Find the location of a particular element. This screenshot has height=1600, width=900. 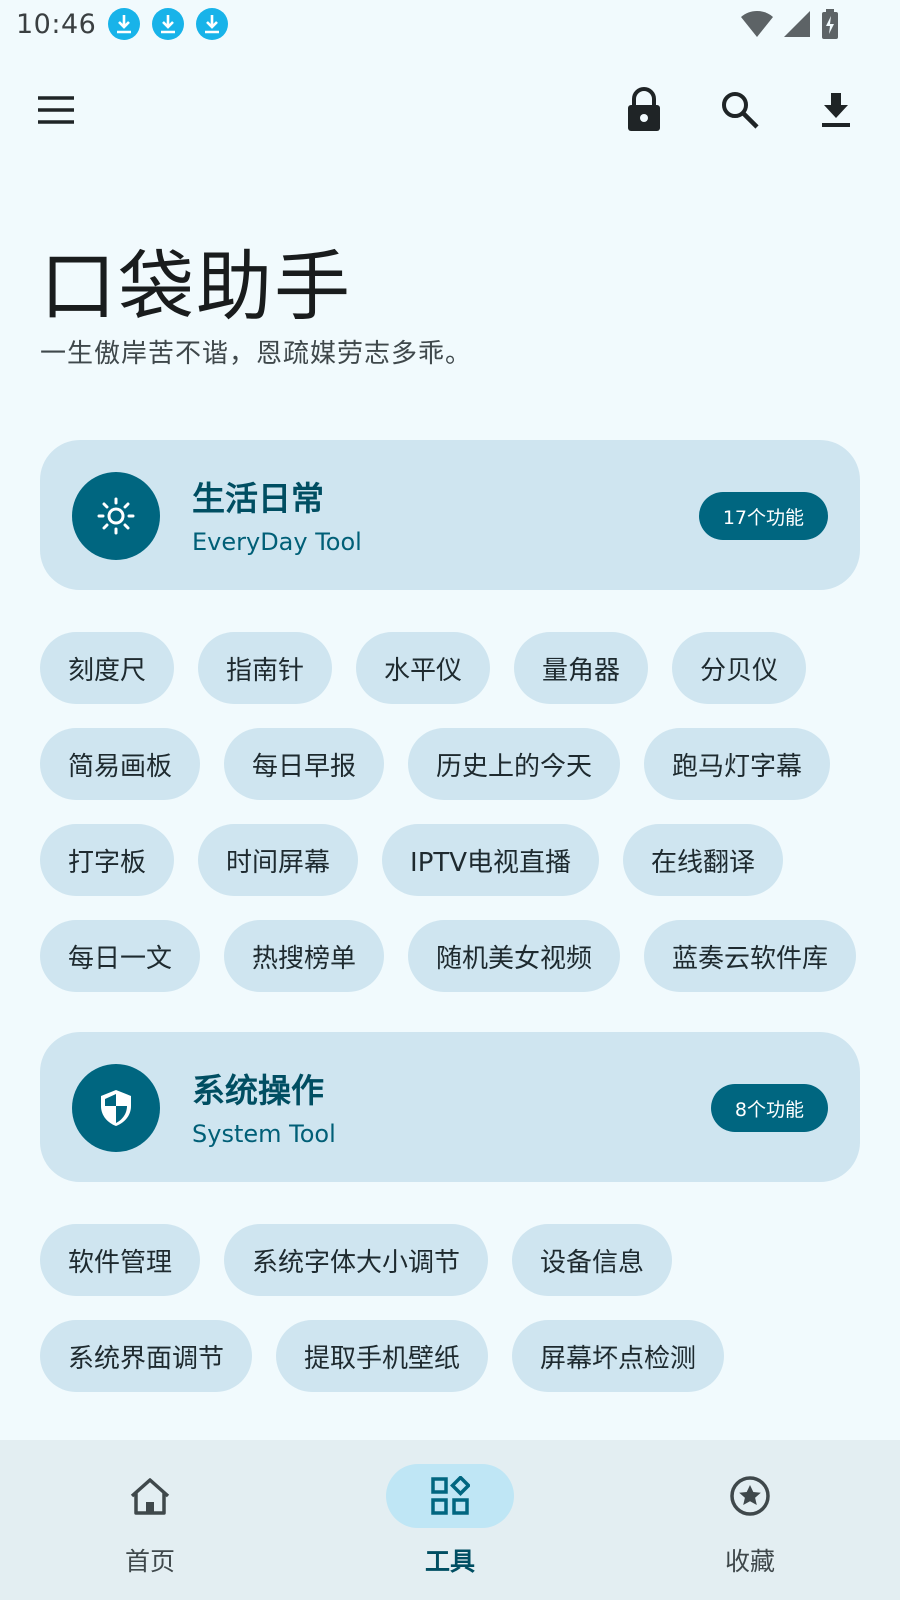

top-app-bar is located at coordinates (450, 110).